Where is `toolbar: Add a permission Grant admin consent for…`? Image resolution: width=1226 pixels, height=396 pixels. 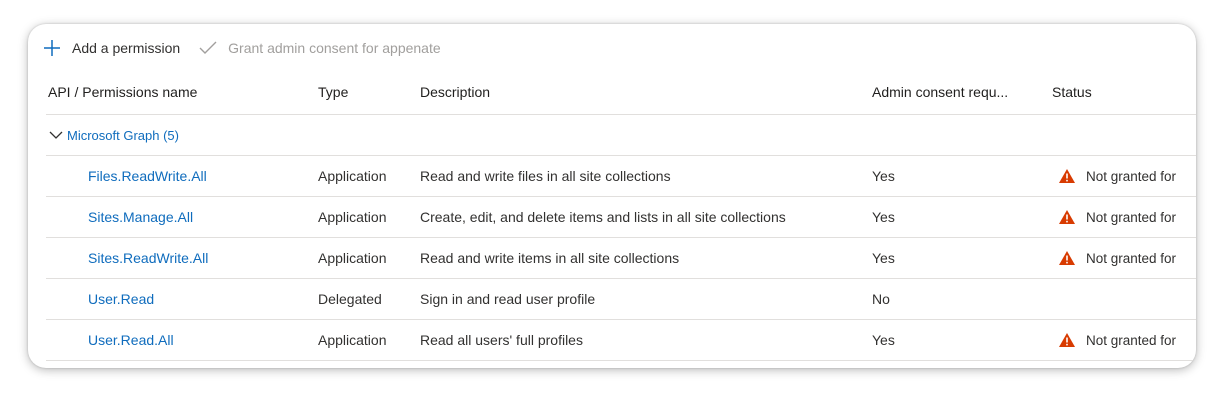 toolbar: Add a permission Grant admin consent for… is located at coordinates (241, 48).